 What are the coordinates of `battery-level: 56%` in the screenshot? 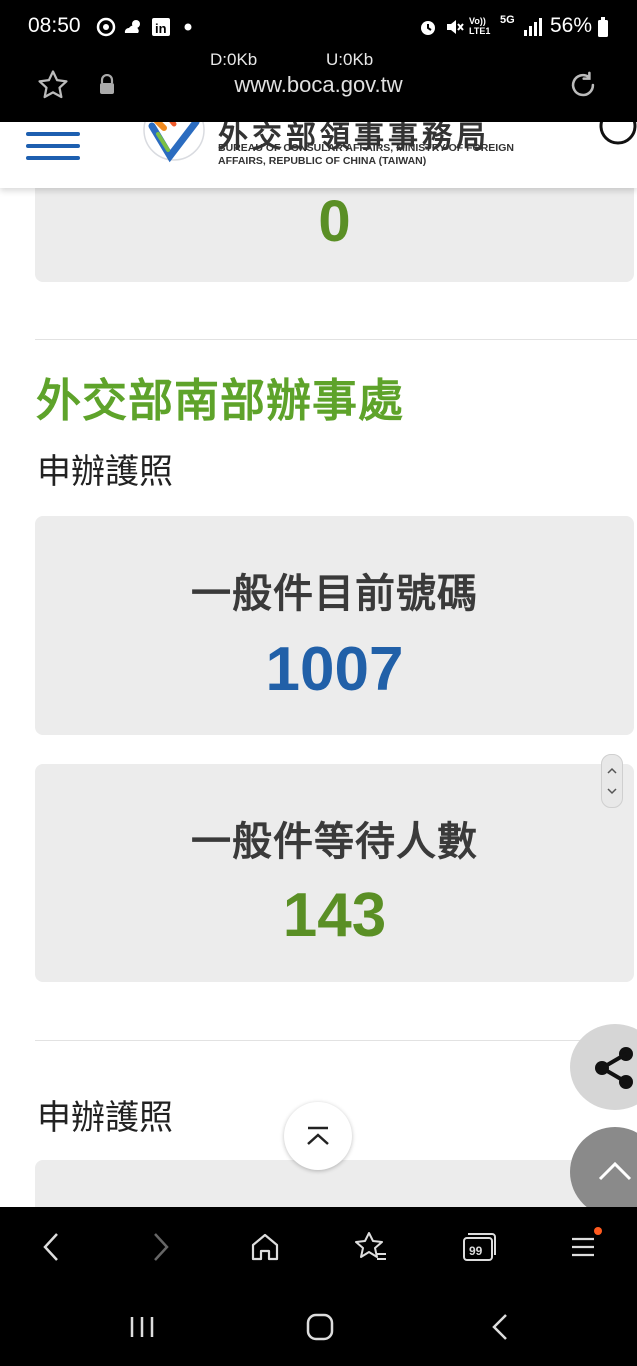 It's located at (571, 25).